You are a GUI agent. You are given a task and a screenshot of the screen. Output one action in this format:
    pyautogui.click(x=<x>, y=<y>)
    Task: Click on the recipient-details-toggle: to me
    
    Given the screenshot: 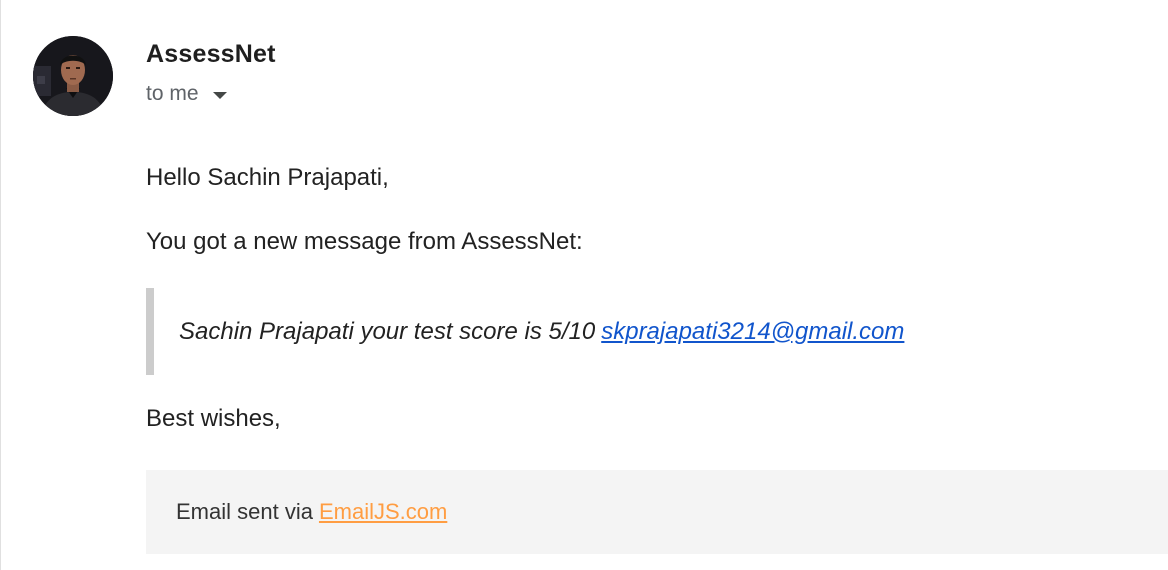 What is the action you would take?
    pyautogui.click(x=186, y=94)
    